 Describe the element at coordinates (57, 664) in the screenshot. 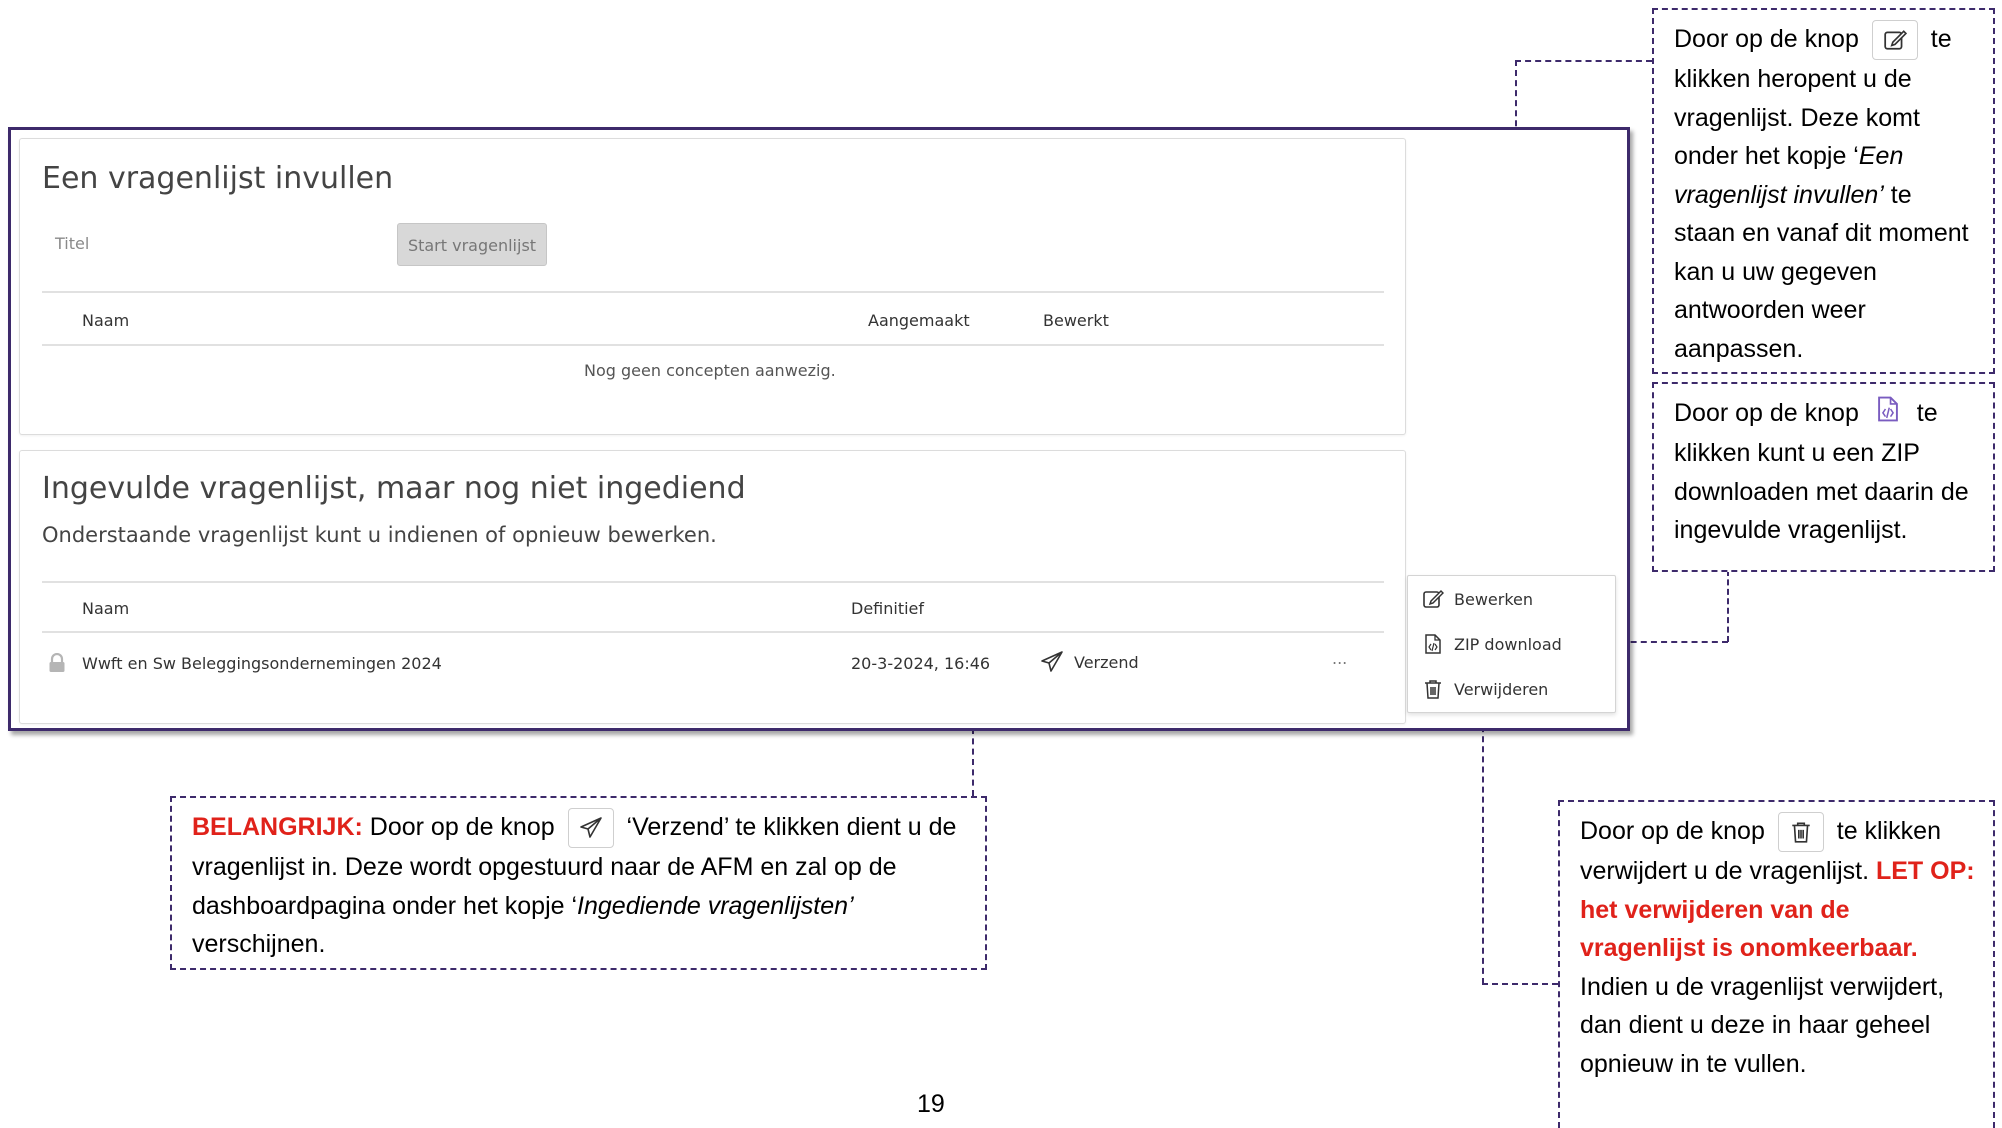

I see `lock-icon` at that location.